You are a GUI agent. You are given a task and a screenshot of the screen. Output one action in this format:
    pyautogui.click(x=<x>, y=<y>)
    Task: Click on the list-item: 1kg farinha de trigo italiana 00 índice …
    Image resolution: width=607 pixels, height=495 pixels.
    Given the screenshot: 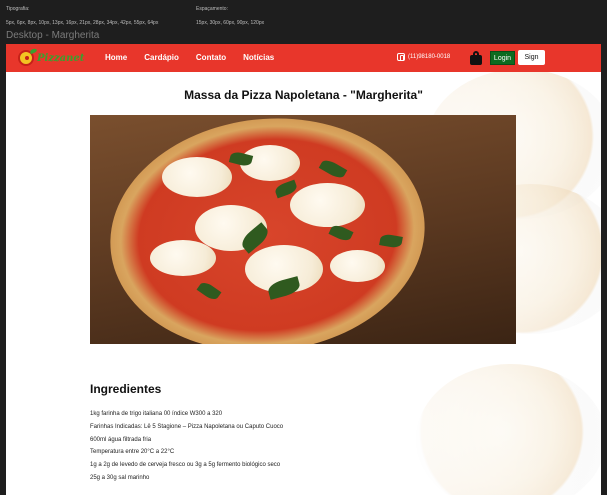 What is the action you would take?
    pyautogui.click(x=156, y=414)
    